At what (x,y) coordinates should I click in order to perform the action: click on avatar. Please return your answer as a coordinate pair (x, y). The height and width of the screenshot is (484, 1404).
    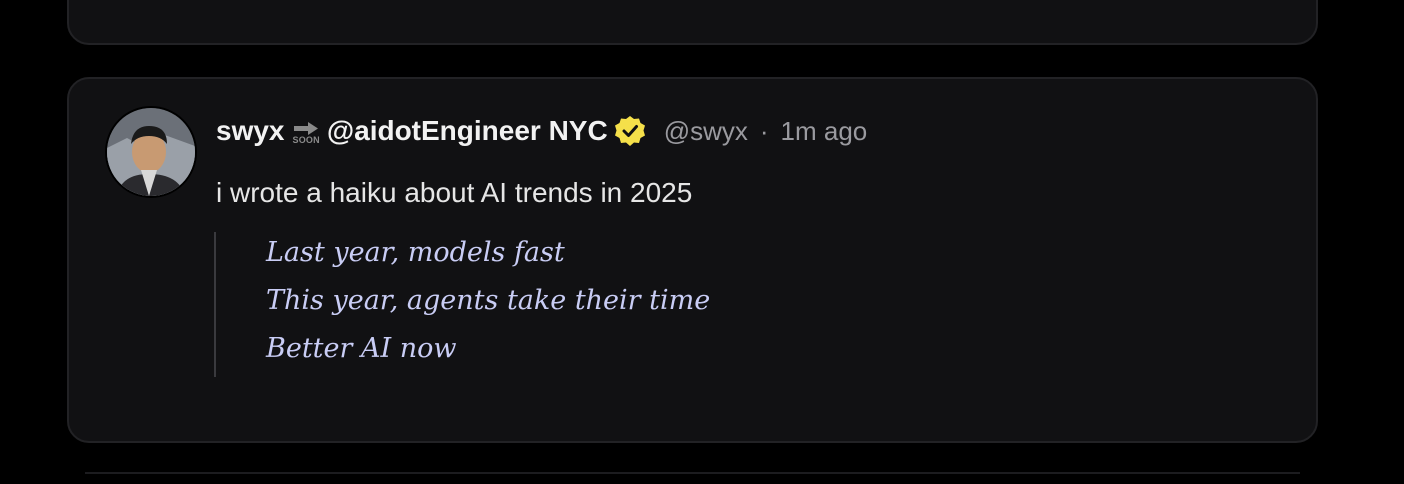
    Looking at the image, I should click on (151, 152).